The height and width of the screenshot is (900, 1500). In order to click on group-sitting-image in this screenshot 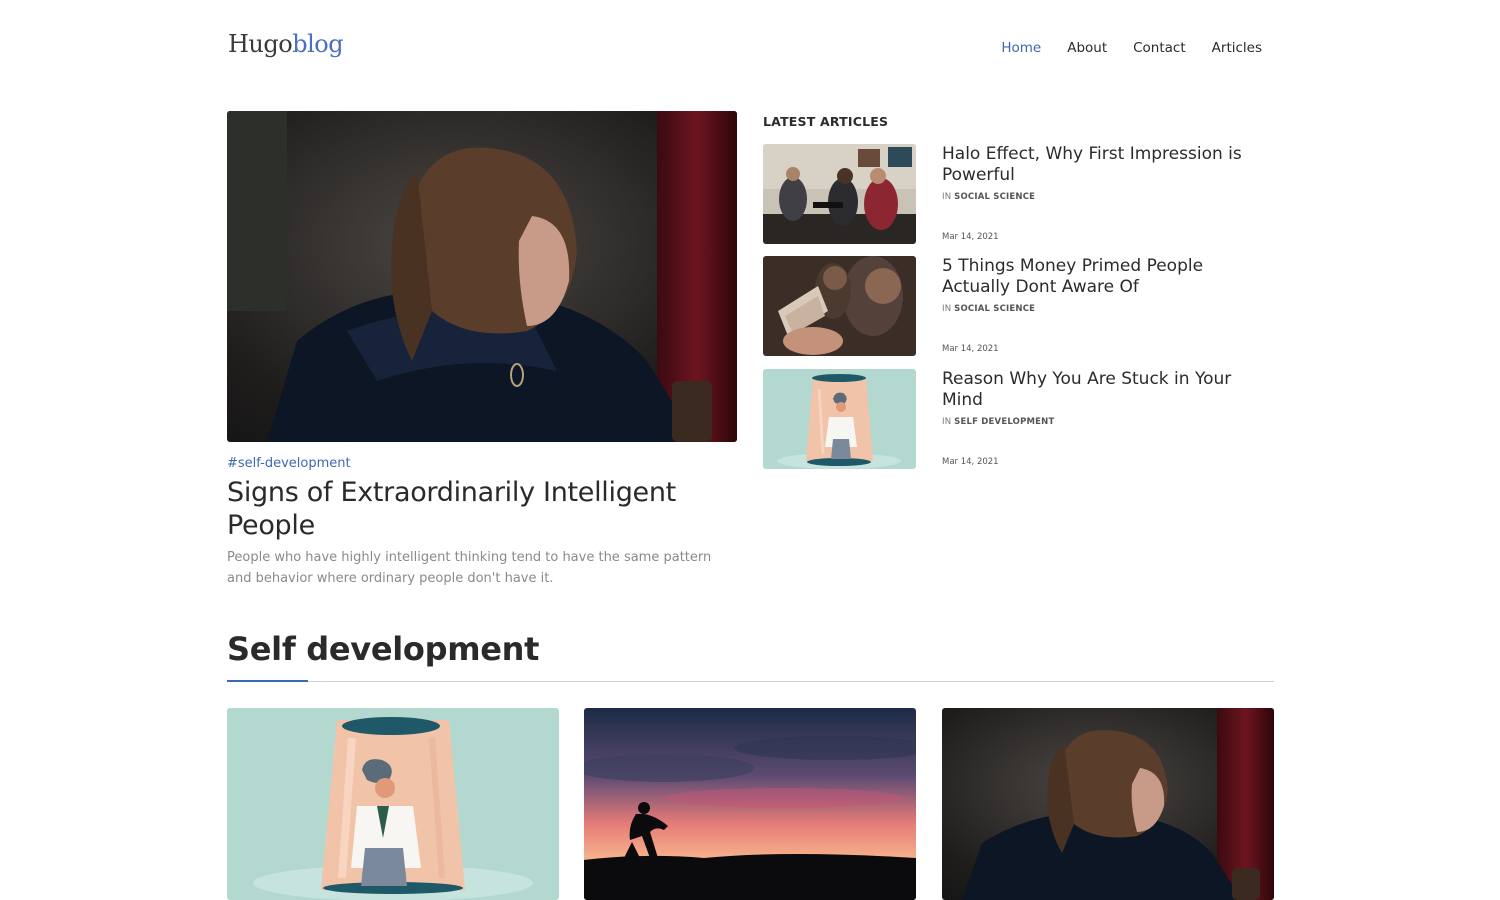, I will do `click(839, 194)`.